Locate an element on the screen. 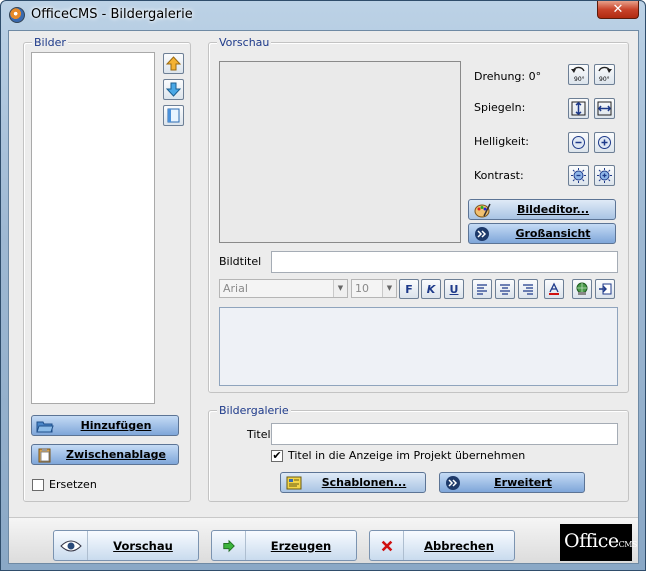  text-color-icon is located at coordinates (554, 288).